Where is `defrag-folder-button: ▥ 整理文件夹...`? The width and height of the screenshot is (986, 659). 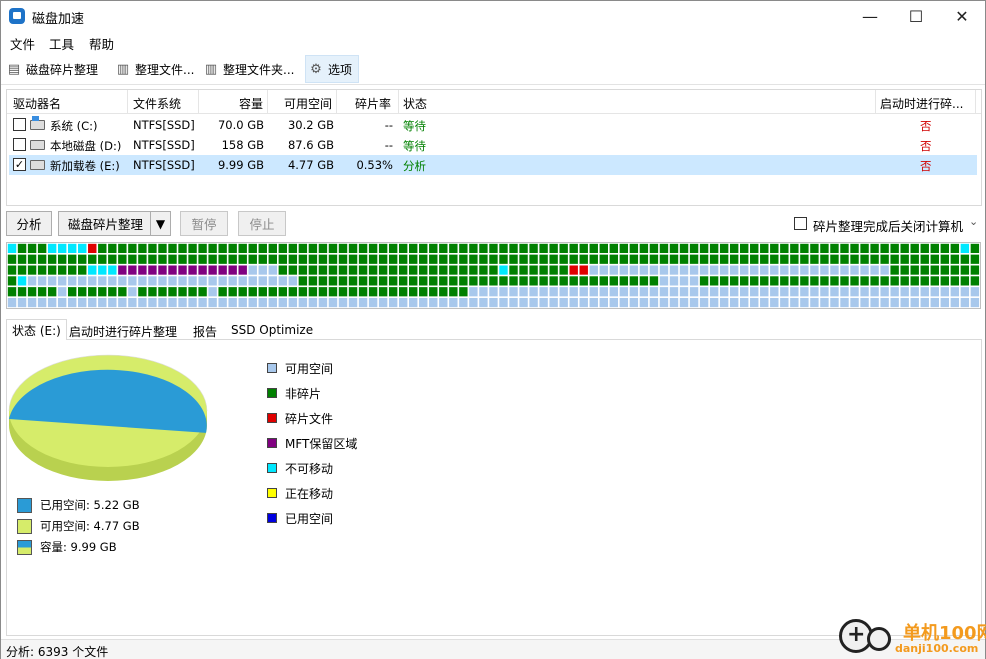
defrag-folder-button: ▥ 整理文件夹... is located at coordinates (248, 69).